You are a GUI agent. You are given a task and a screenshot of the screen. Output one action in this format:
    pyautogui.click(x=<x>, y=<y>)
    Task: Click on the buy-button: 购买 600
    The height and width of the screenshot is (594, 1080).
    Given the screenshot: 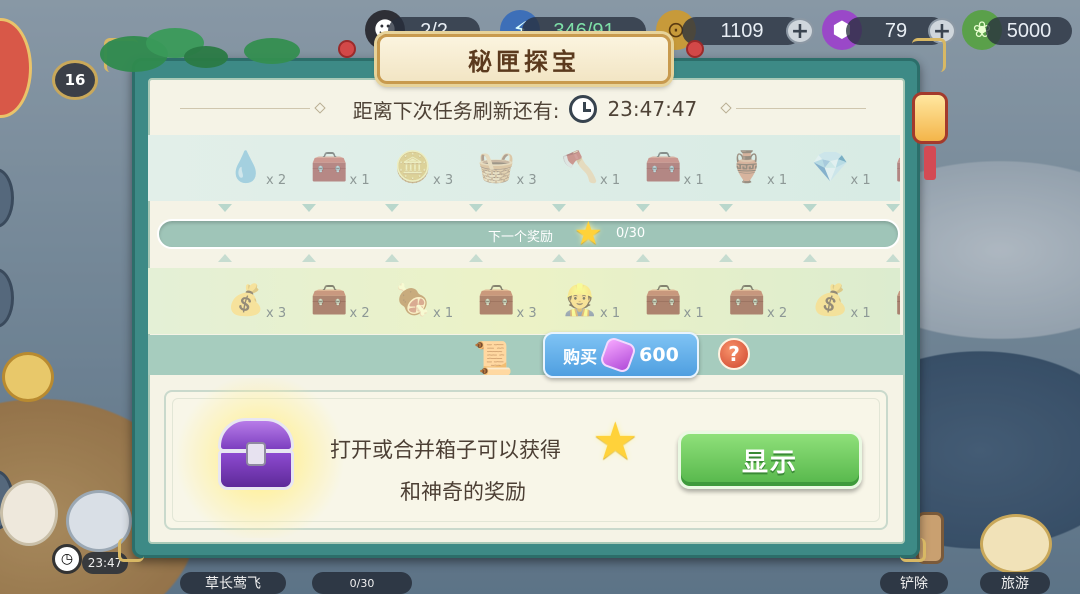 What is the action you would take?
    pyautogui.click(x=621, y=355)
    